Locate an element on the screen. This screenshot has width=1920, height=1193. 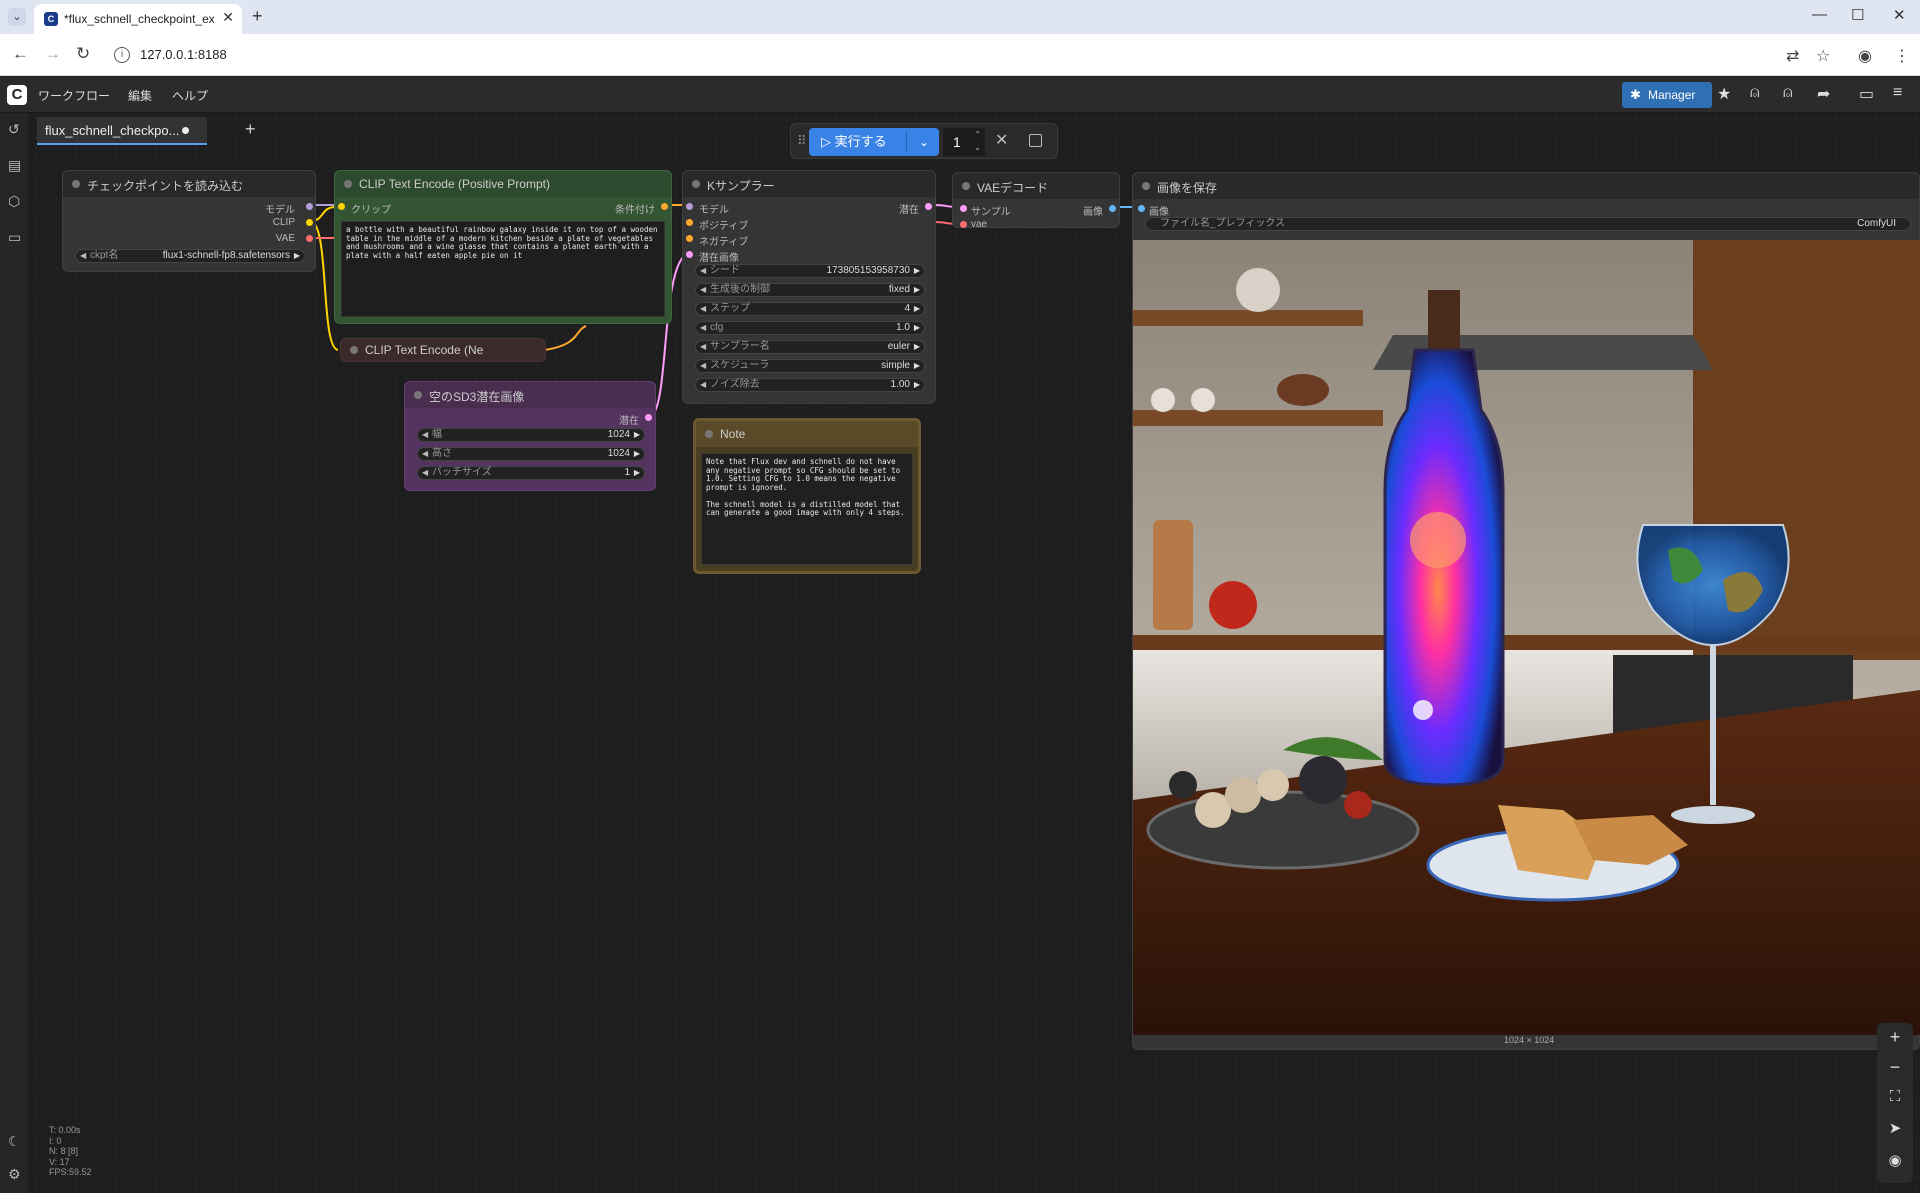
forward-icon: → is located at coordinates (52, 54).